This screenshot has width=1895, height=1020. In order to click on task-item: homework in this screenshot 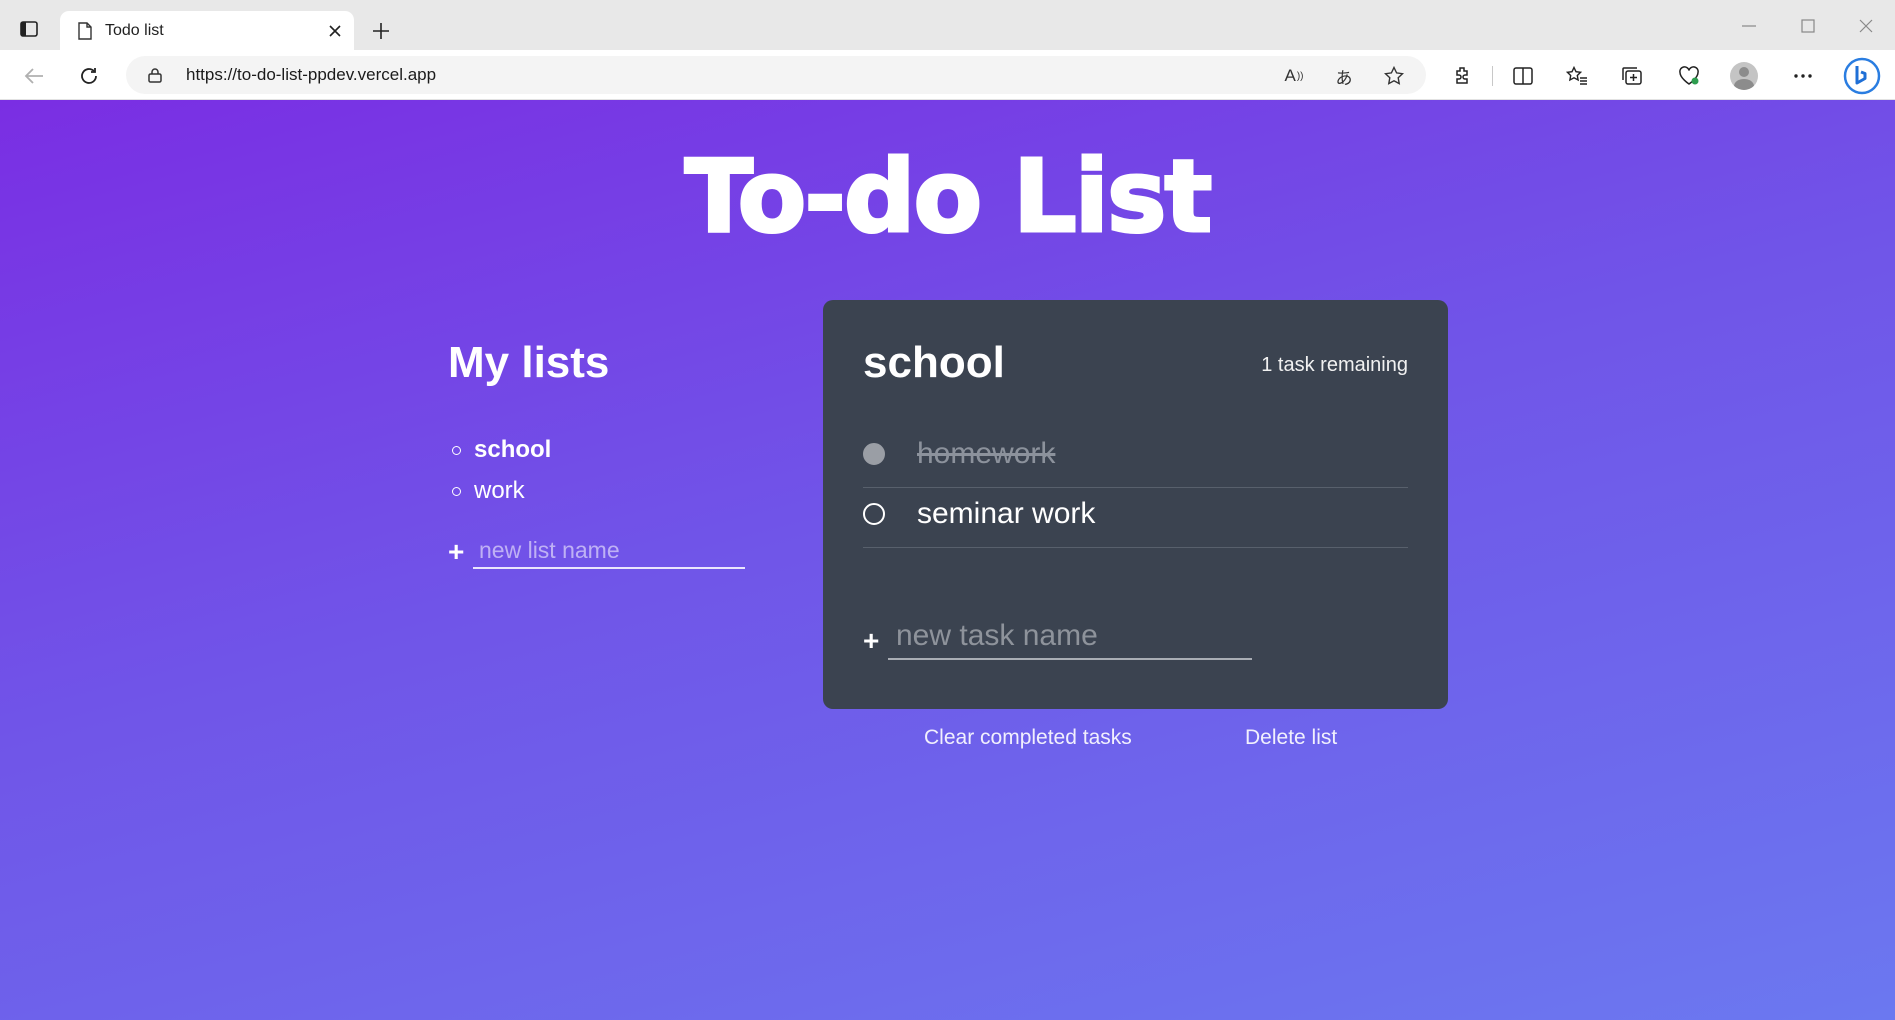, I will do `click(1135, 458)`.